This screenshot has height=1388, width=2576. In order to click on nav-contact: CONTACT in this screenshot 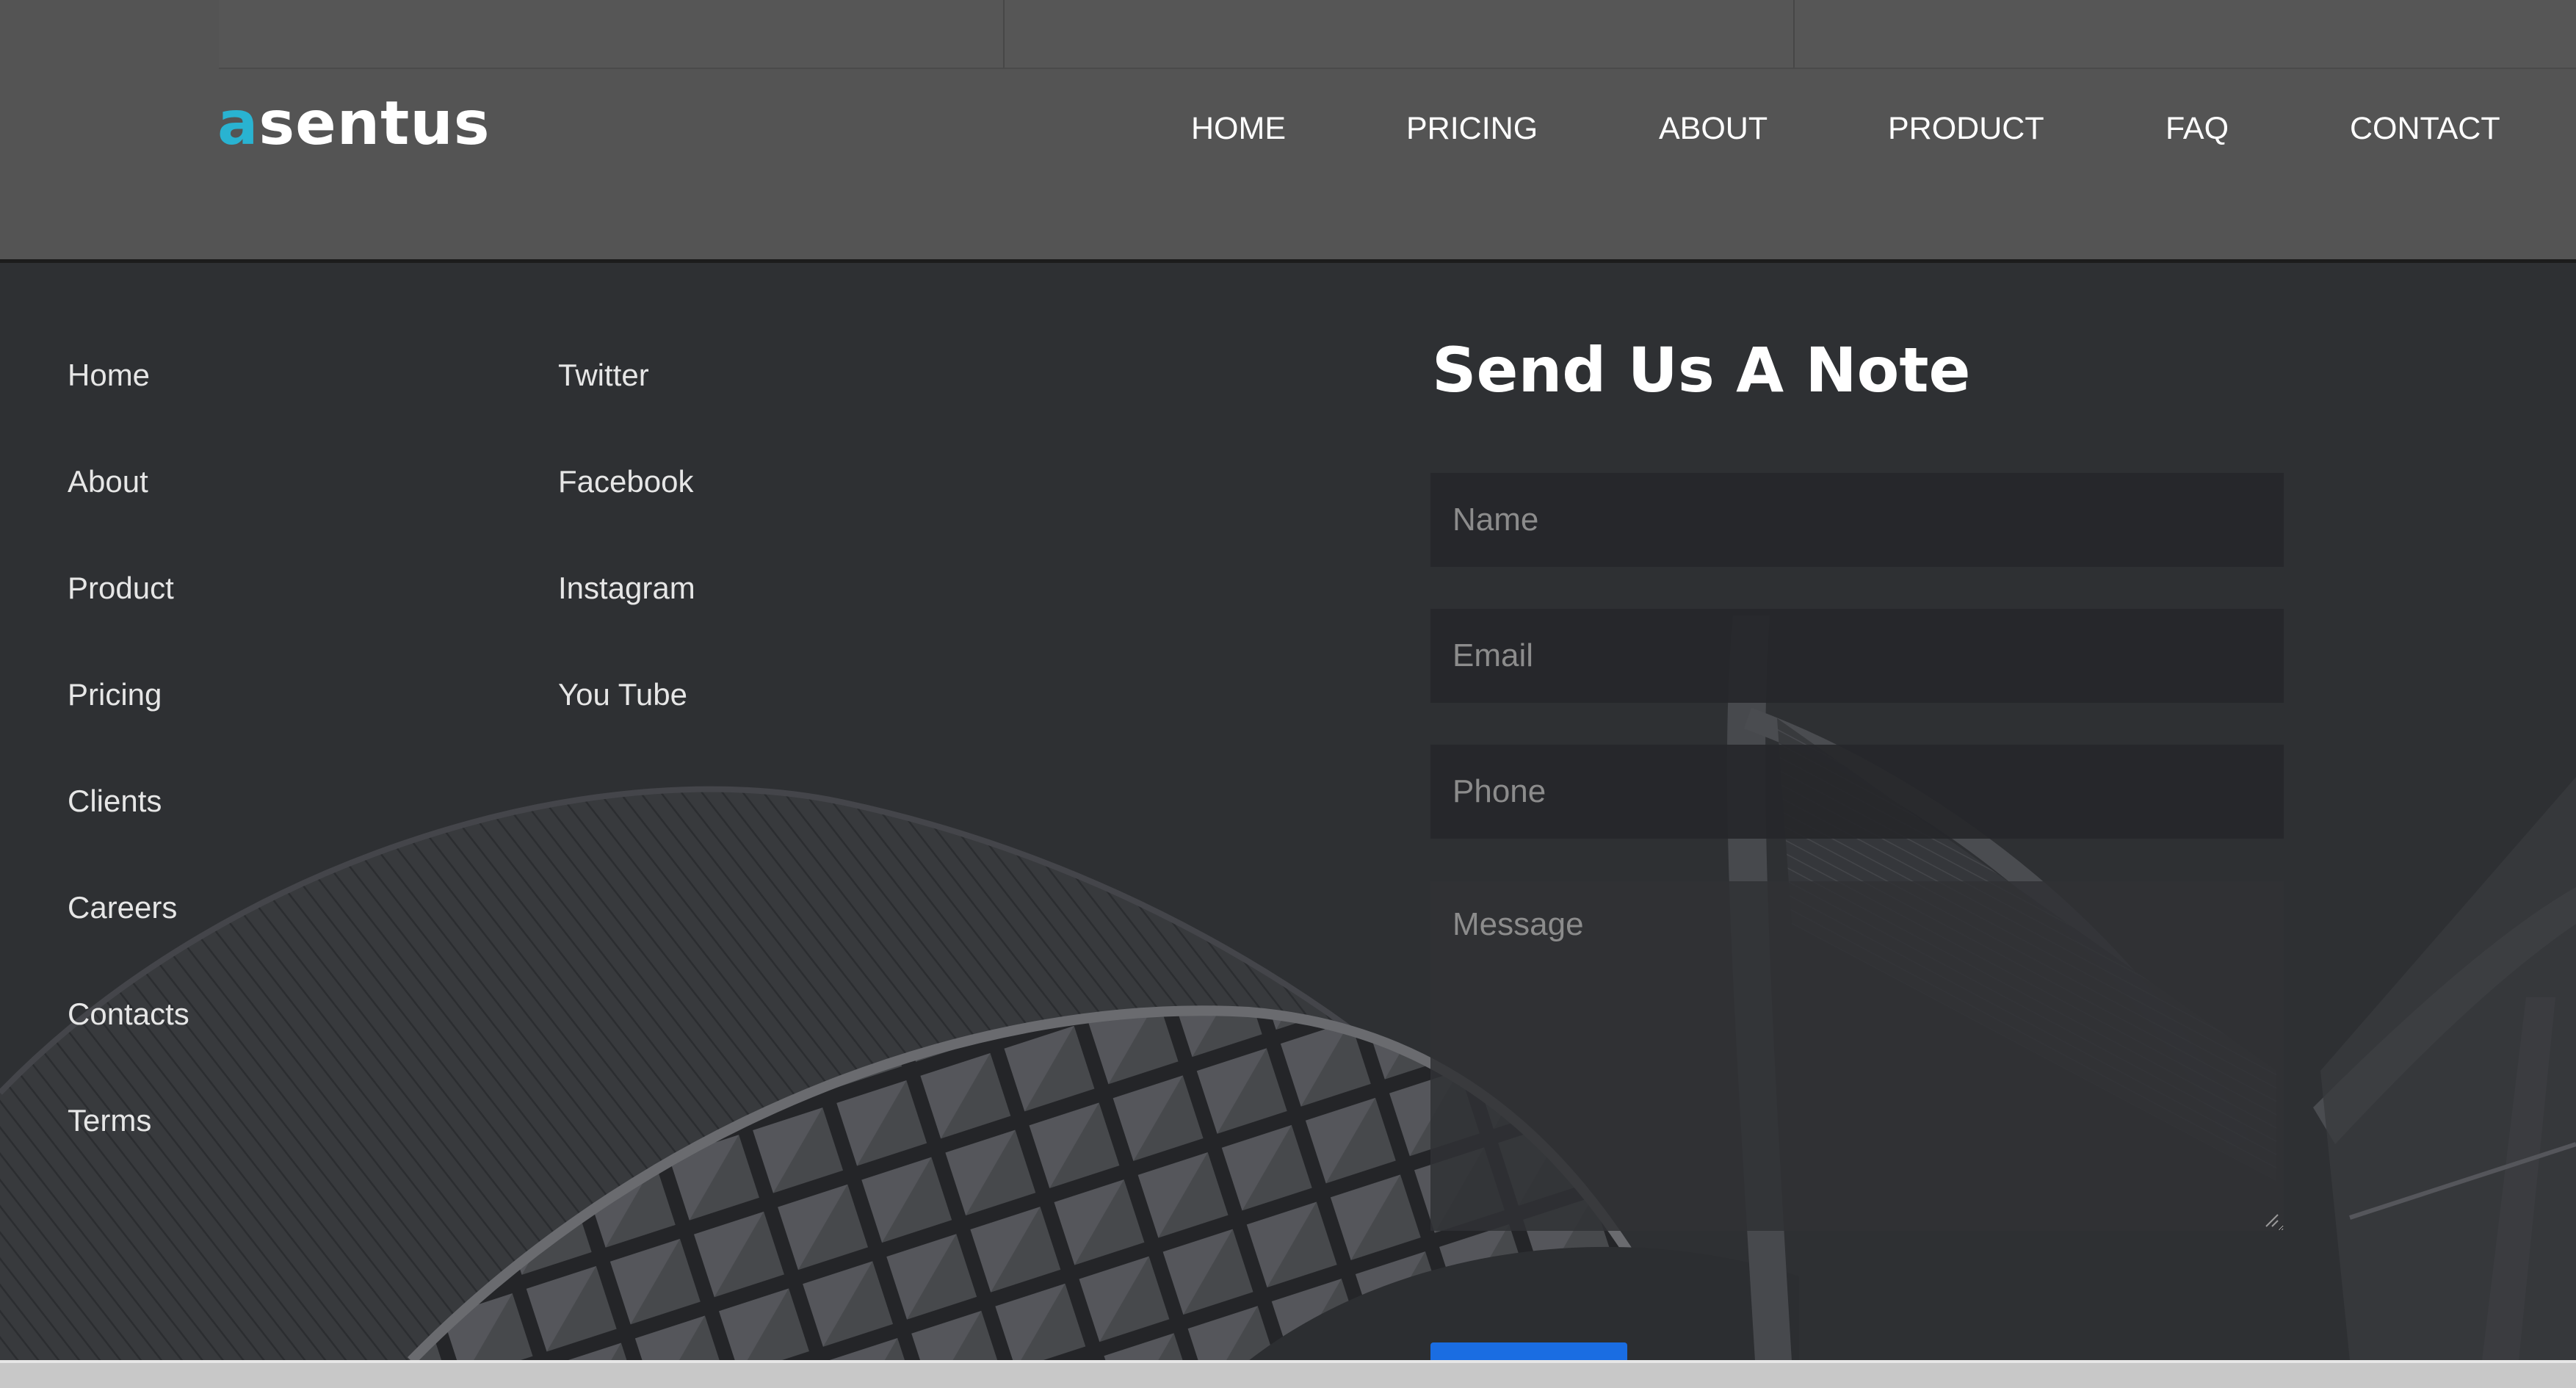, I will do `click(2425, 129)`.